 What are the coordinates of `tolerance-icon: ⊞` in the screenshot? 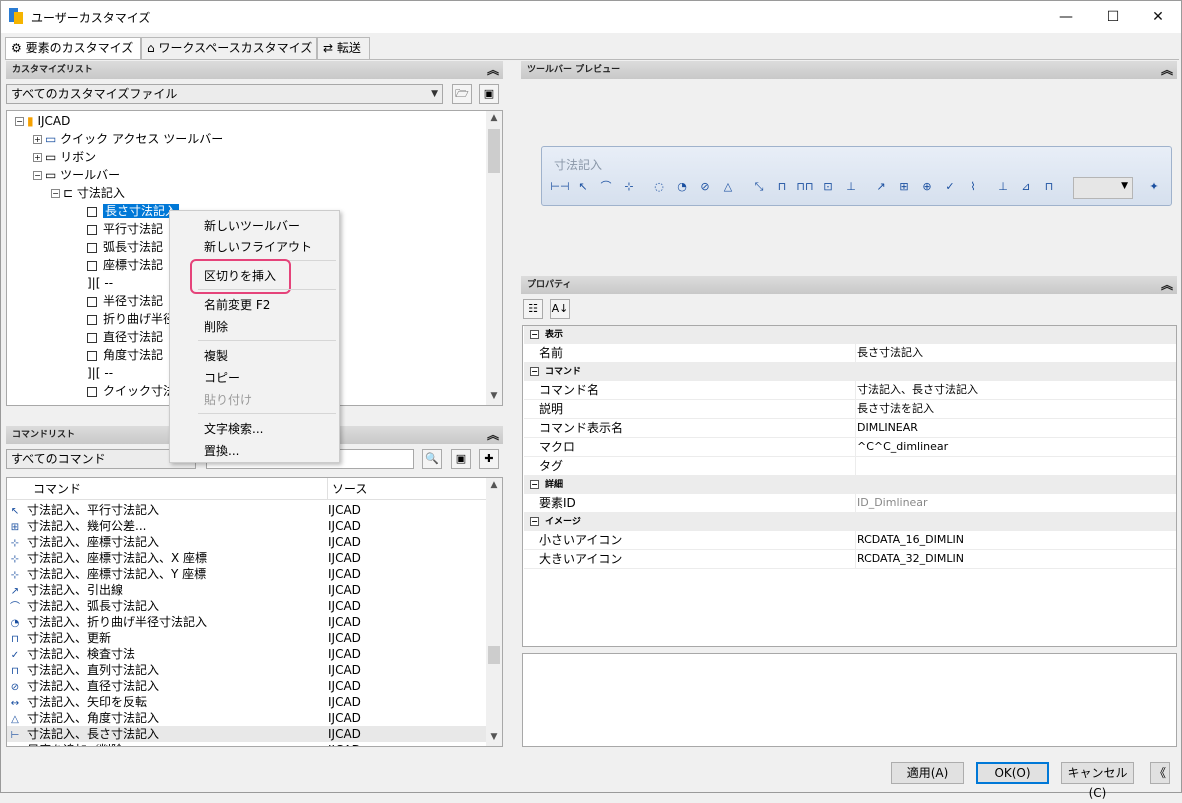 It's located at (904, 187).